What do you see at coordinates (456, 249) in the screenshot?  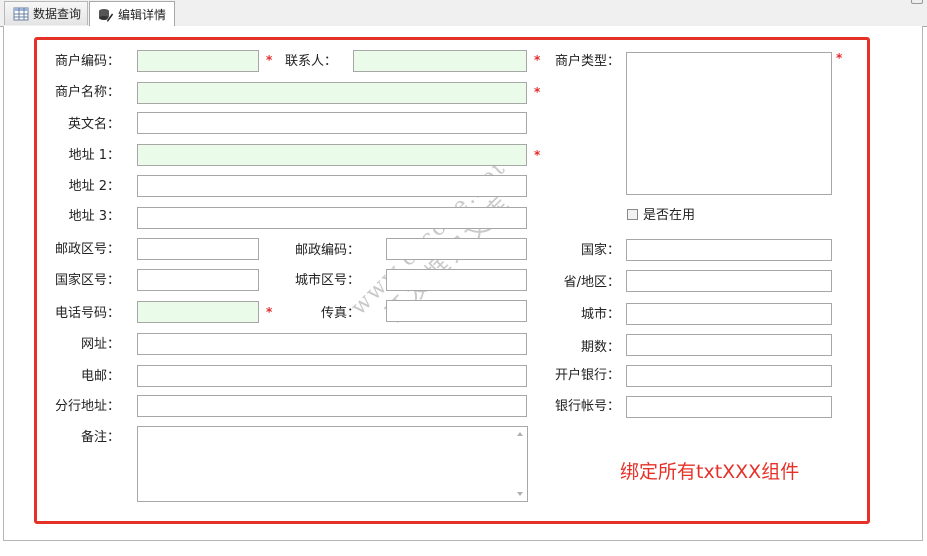 I see `postal-code-input` at bounding box center [456, 249].